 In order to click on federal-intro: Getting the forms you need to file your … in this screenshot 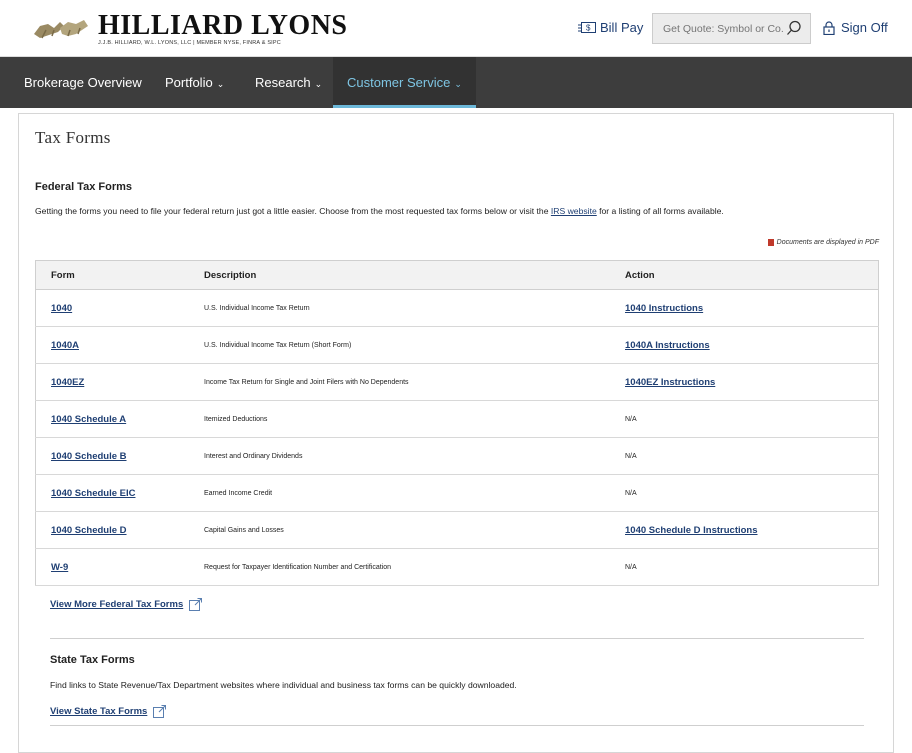, I will do `click(379, 211)`.